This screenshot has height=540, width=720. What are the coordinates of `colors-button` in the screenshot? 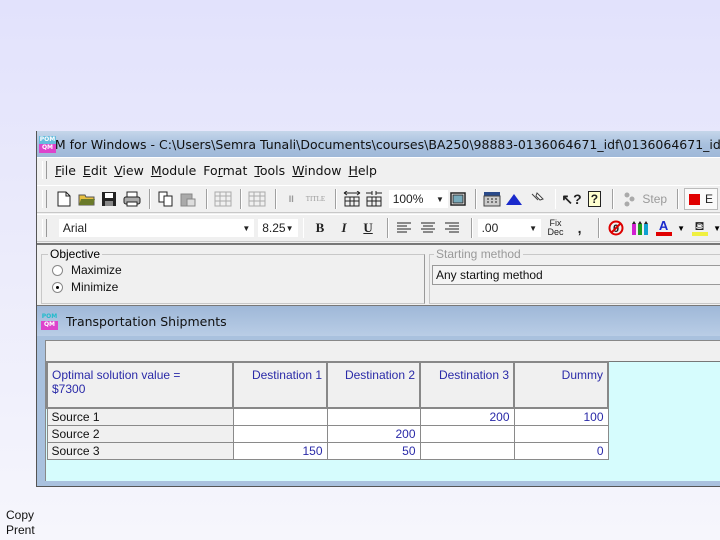 It's located at (639, 228).